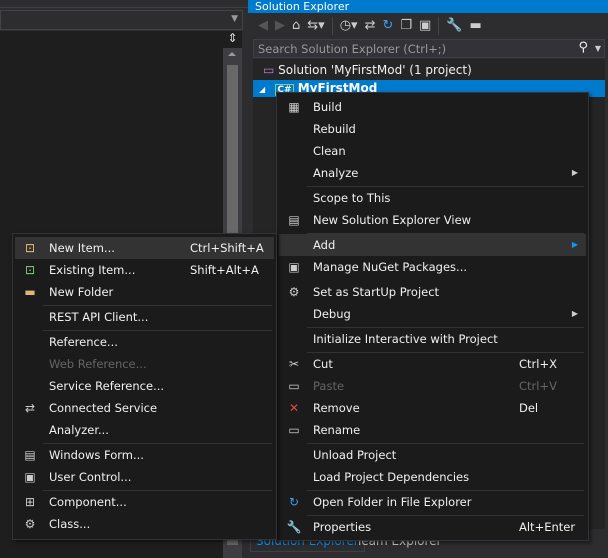  Describe the element at coordinates (30, 477) in the screenshot. I see `user-control-icon: ▣` at that location.